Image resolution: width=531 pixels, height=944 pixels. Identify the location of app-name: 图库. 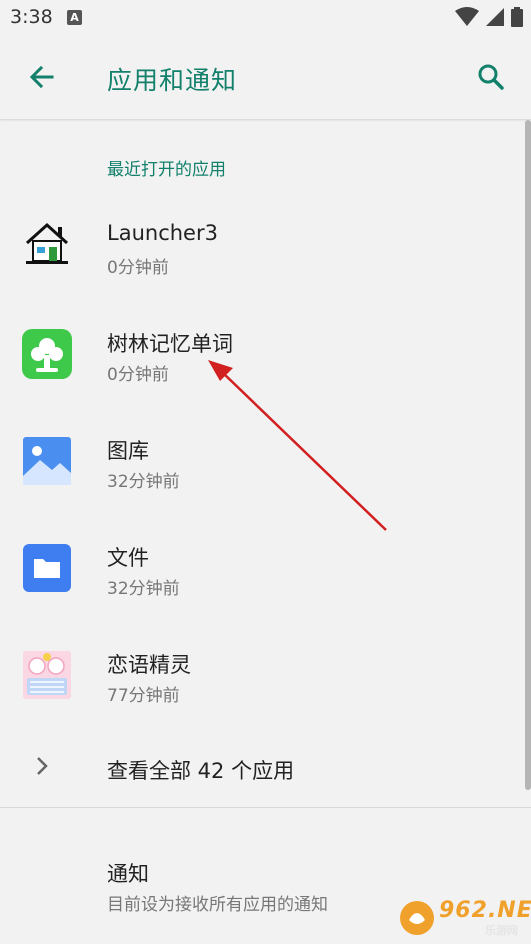
(128, 451).